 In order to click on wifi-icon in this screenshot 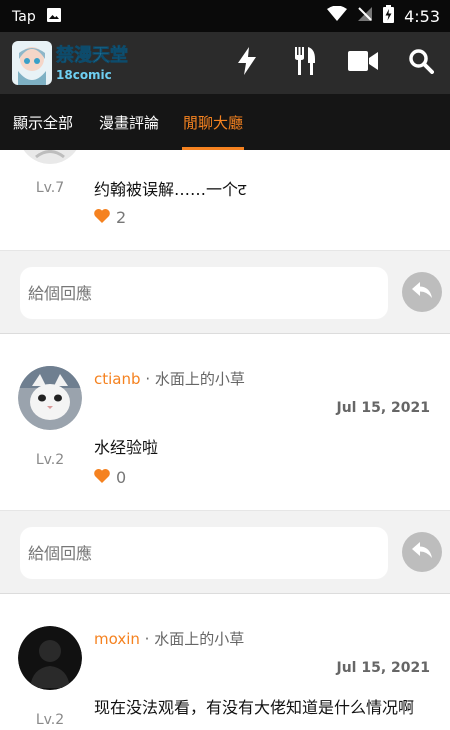, I will do `click(337, 15)`.